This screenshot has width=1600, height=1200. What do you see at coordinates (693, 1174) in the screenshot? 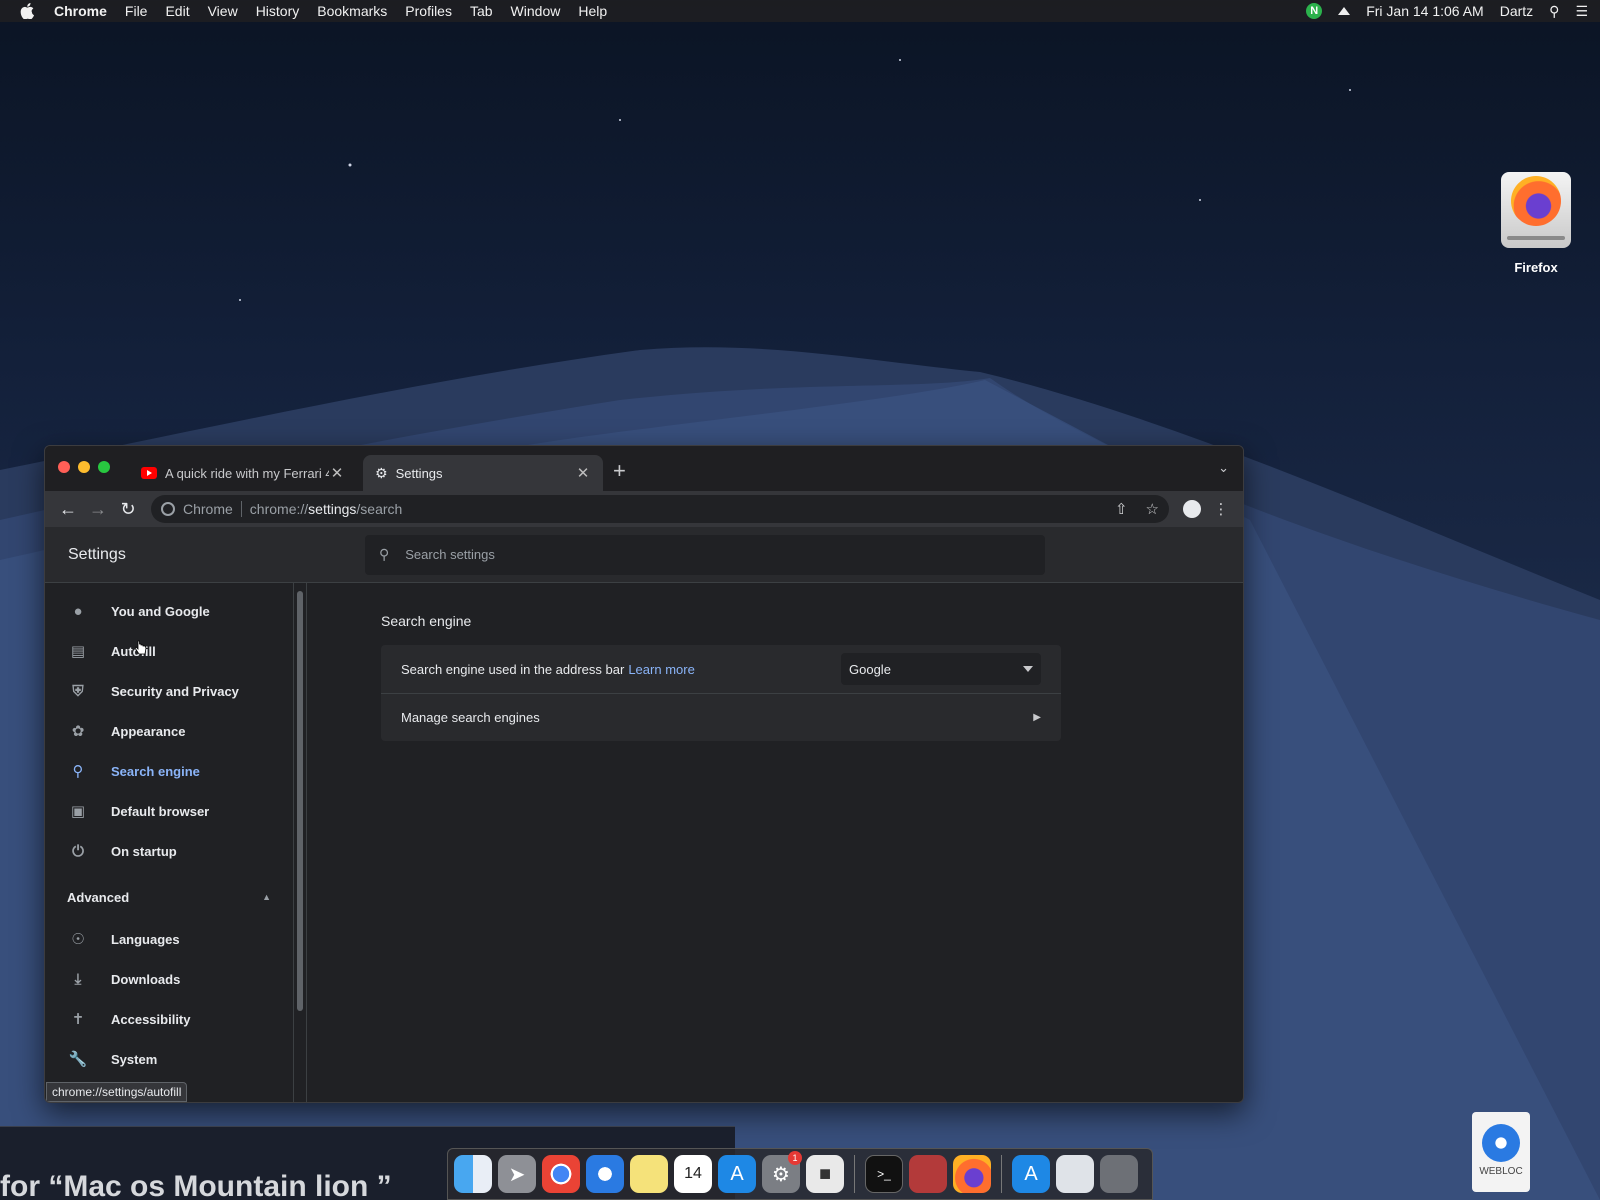
I see `calendar-icon: 14` at bounding box center [693, 1174].